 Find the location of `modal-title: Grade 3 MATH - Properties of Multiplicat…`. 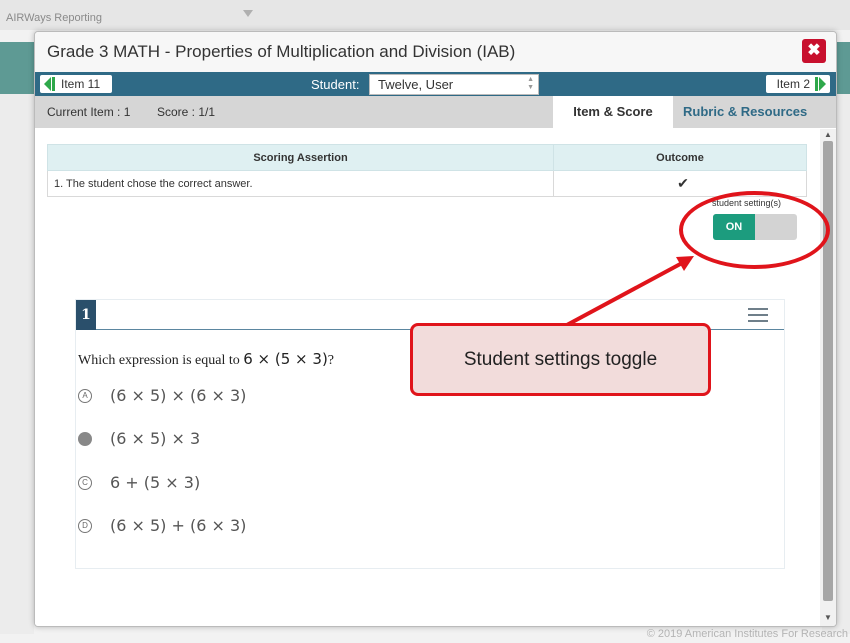

modal-title: Grade 3 MATH - Properties of Multiplicat… is located at coordinates (281, 51).